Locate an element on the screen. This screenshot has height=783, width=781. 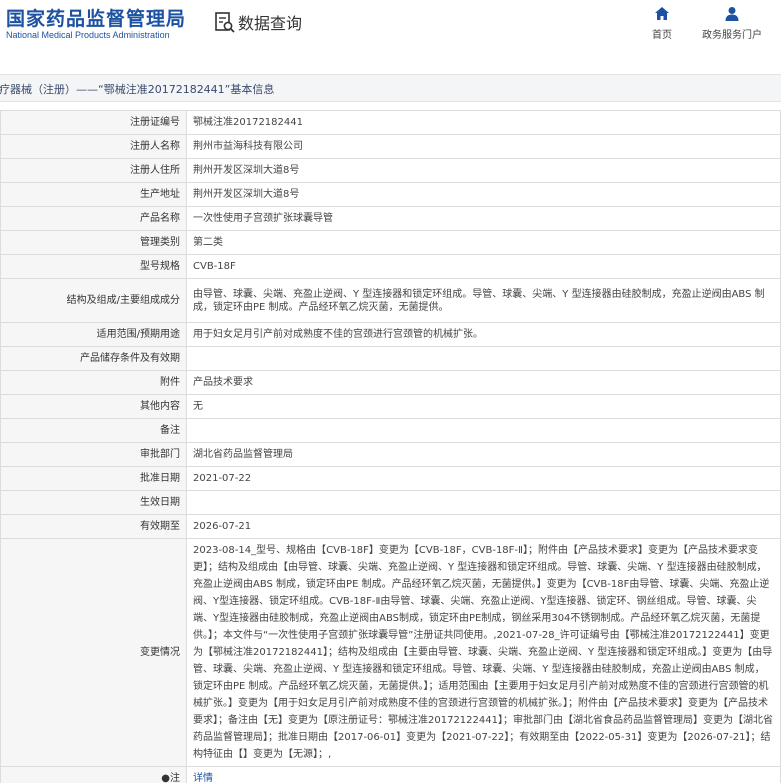
row-label: 审批部门 is located at coordinates (93, 454).